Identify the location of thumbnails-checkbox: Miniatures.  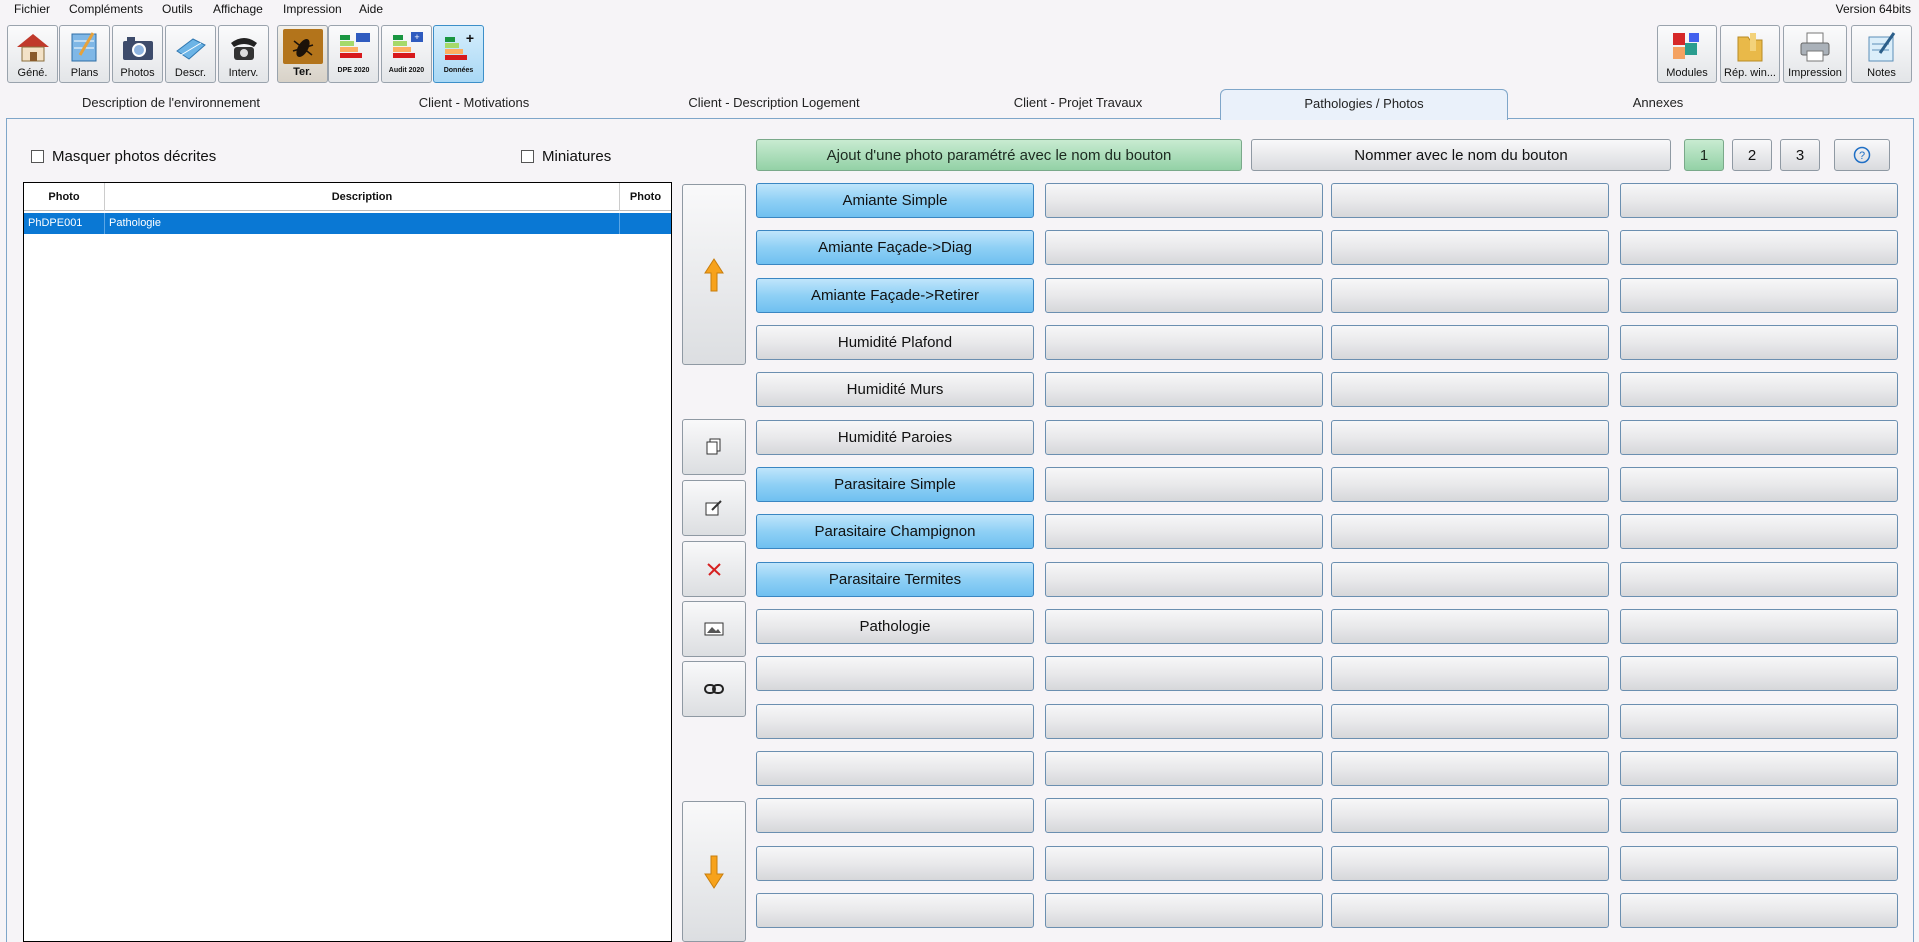
(566, 156).